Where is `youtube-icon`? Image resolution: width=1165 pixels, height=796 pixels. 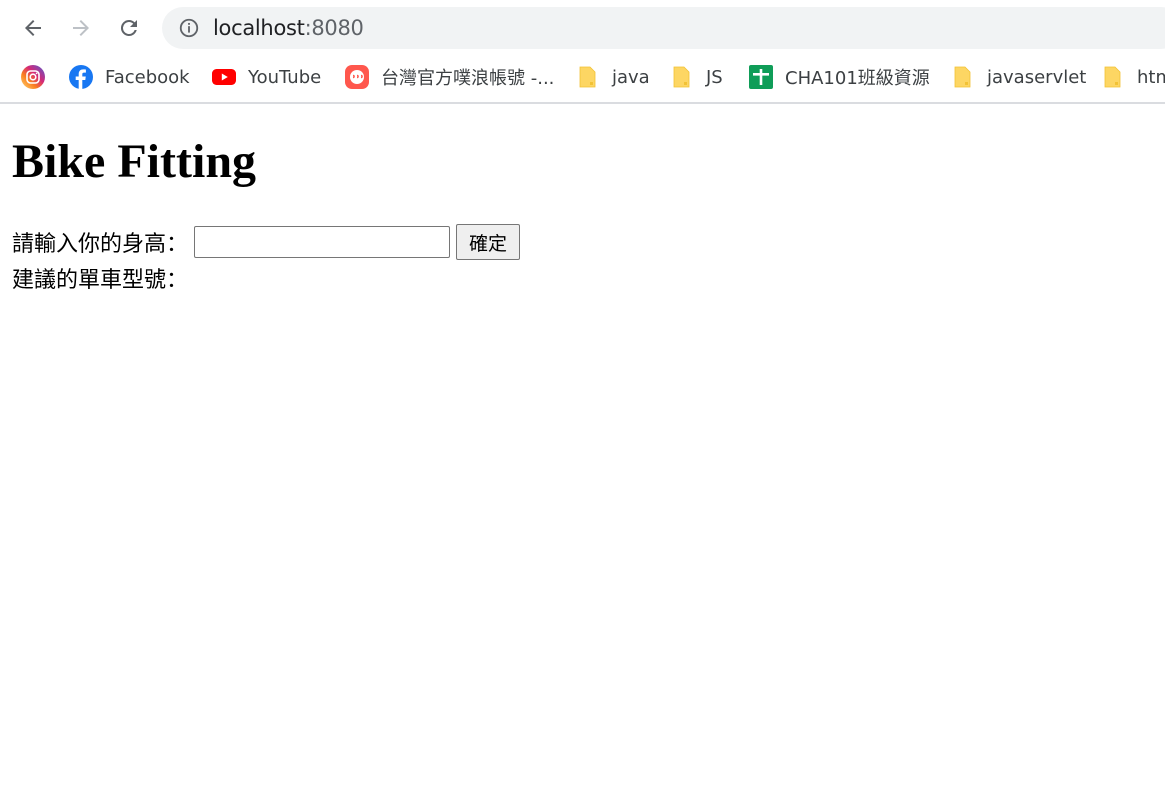
youtube-icon is located at coordinates (224, 77).